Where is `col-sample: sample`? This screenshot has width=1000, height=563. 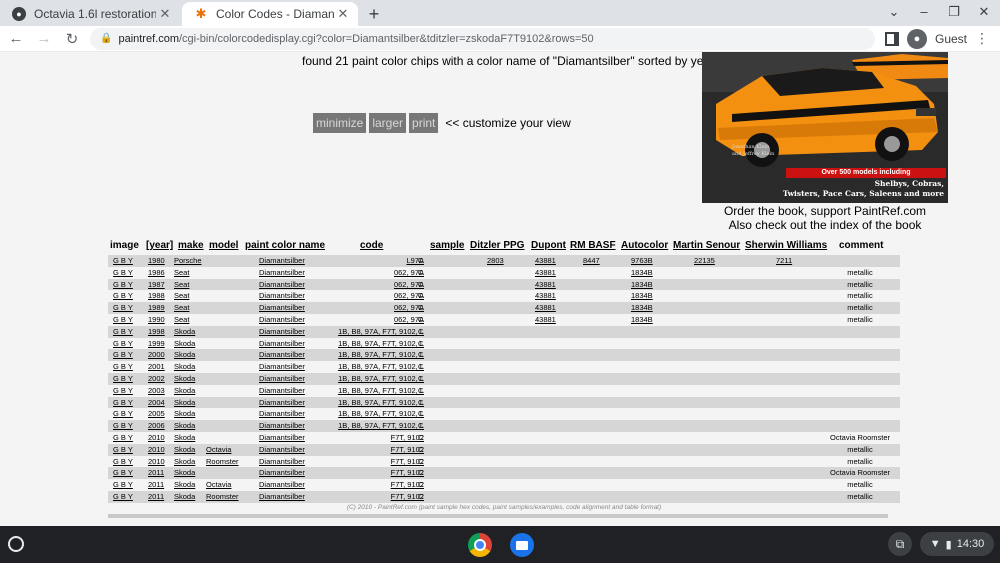 col-sample: sample is located at coordinates (447, 245).